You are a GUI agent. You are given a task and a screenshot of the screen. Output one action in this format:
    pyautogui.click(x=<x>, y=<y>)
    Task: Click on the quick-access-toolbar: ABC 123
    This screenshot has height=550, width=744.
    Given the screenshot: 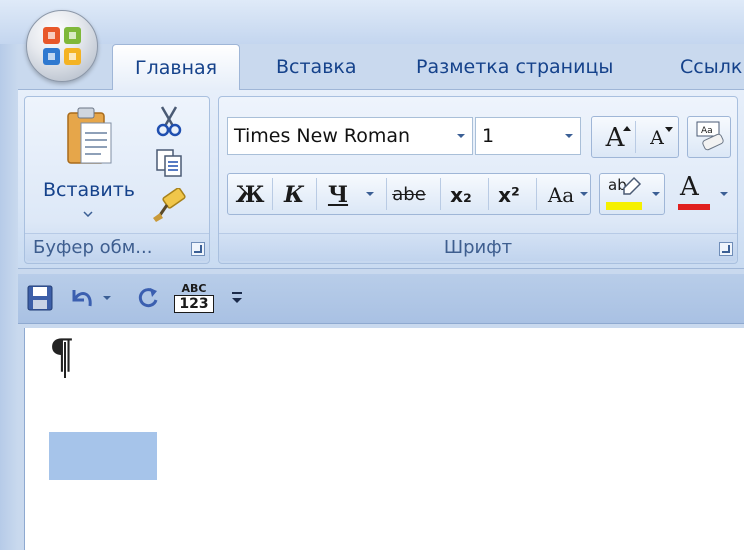 What is the action you would take?
    pyautogui.click(x=381, y=299)
    